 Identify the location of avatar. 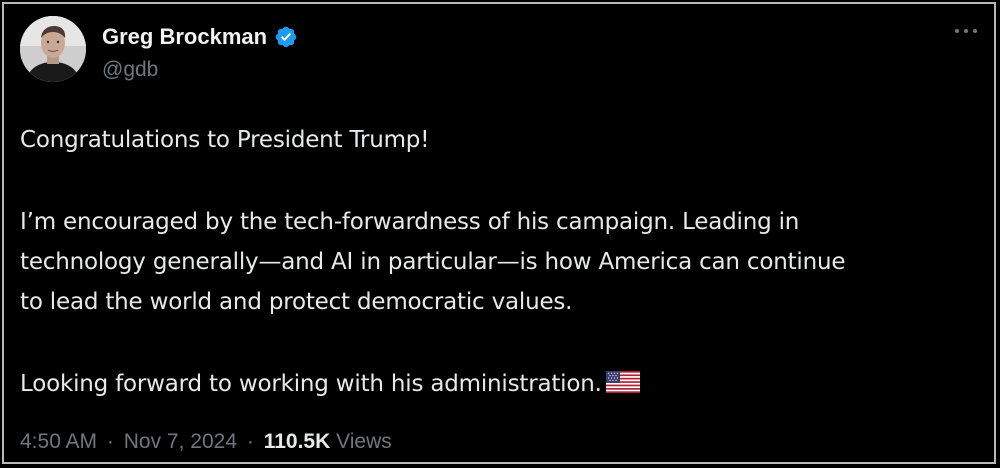
(53, 49).